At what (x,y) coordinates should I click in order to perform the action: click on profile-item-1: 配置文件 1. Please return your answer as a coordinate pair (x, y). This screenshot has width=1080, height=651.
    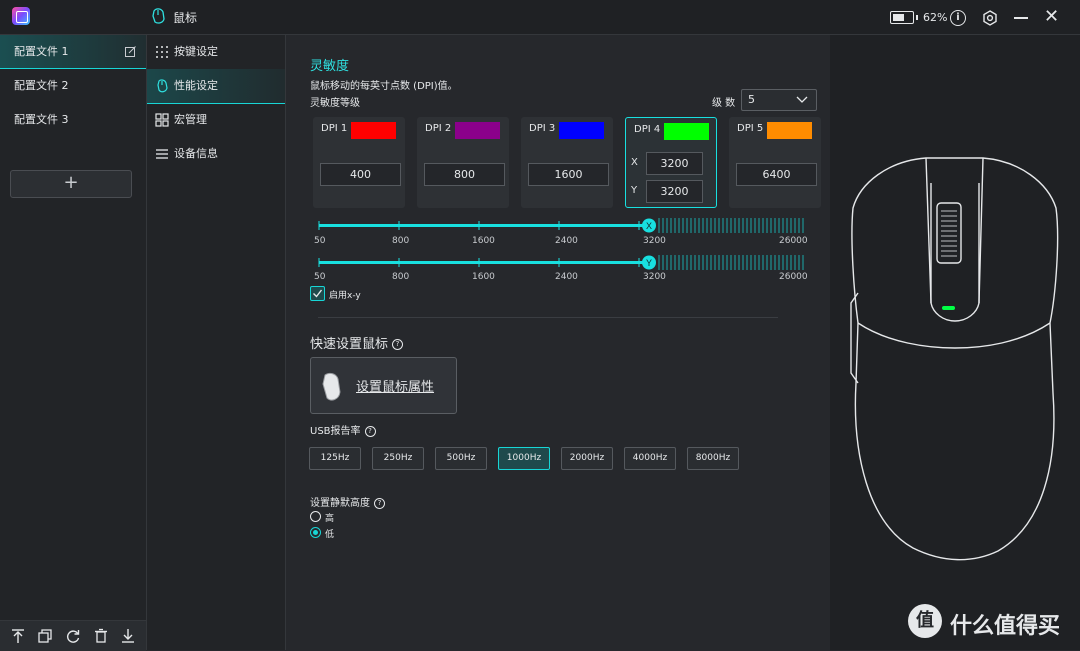
    Looking at the image, I should click on (73, 52).